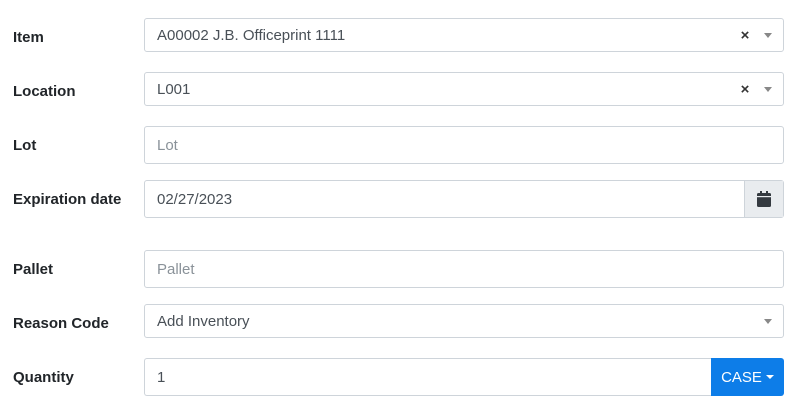 The image size is (797, 411). What do you see at coordinates (44, 91) in the screenshot?
I see `location-label: Location` at bounding box center [44, 91].